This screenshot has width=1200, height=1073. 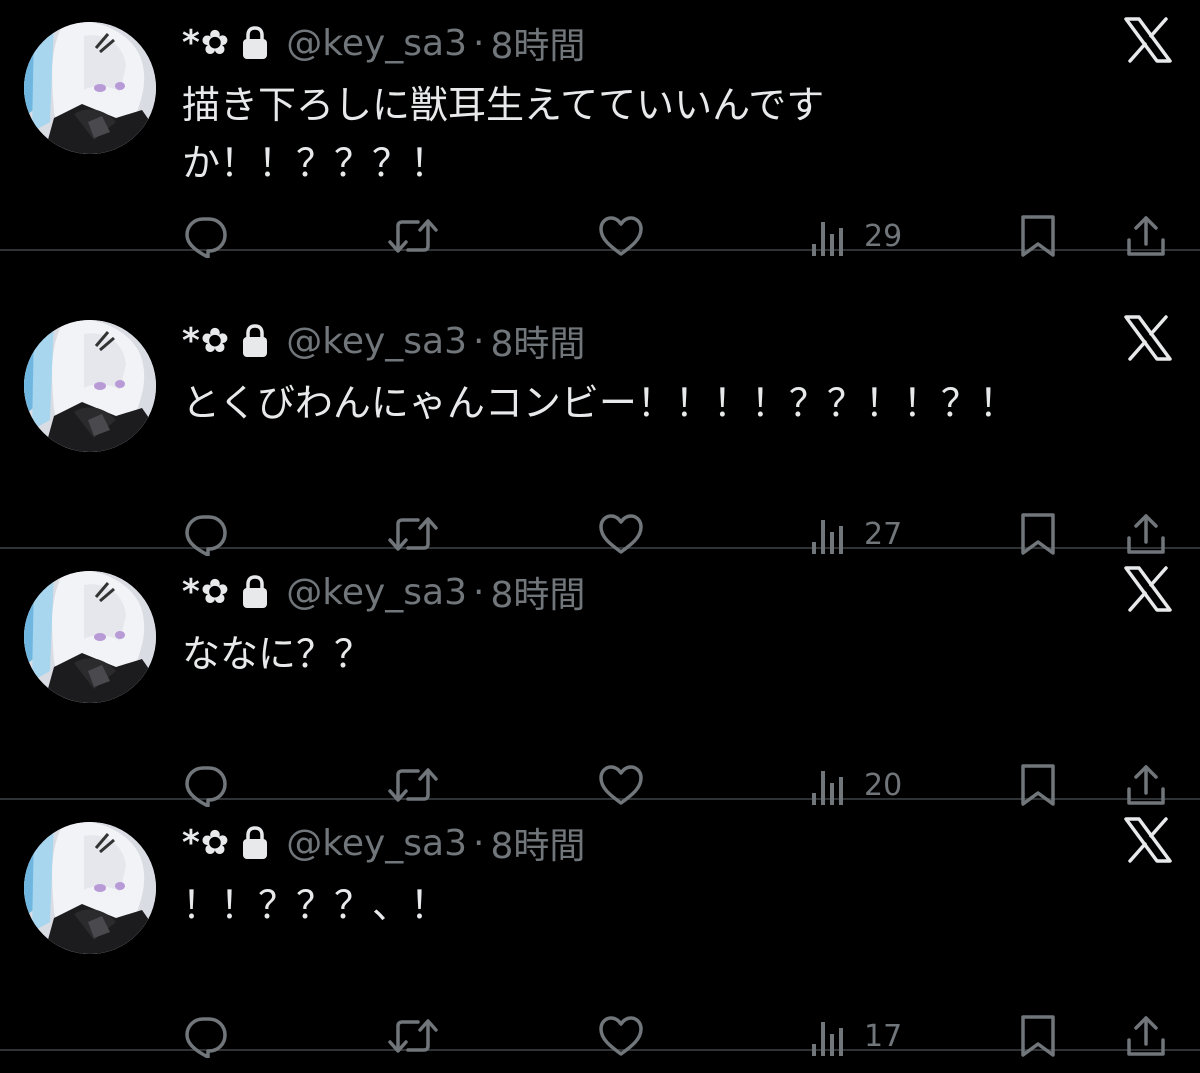 I want to click on views-count: 20, so click(x=883, y=785).